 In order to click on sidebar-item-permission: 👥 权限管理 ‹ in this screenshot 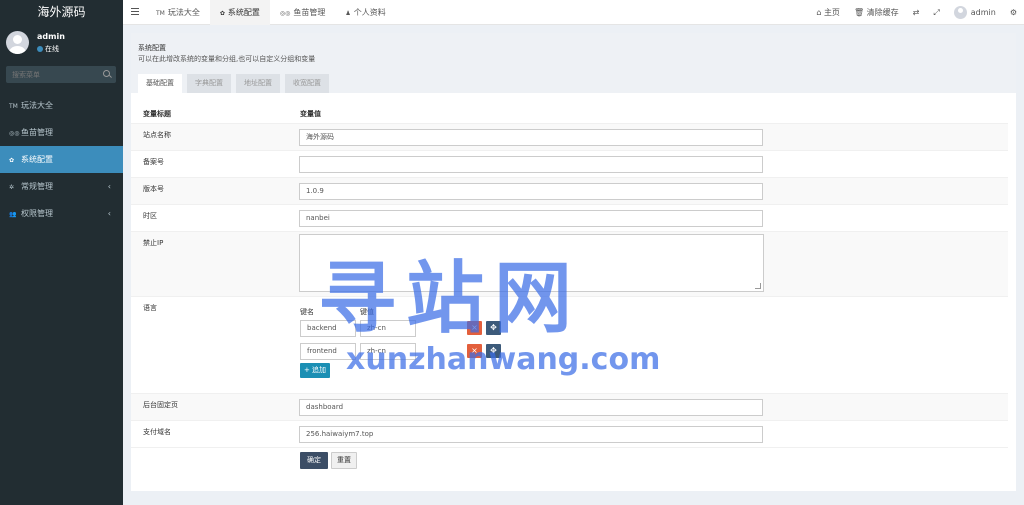, I will do `click(61, 213)`.